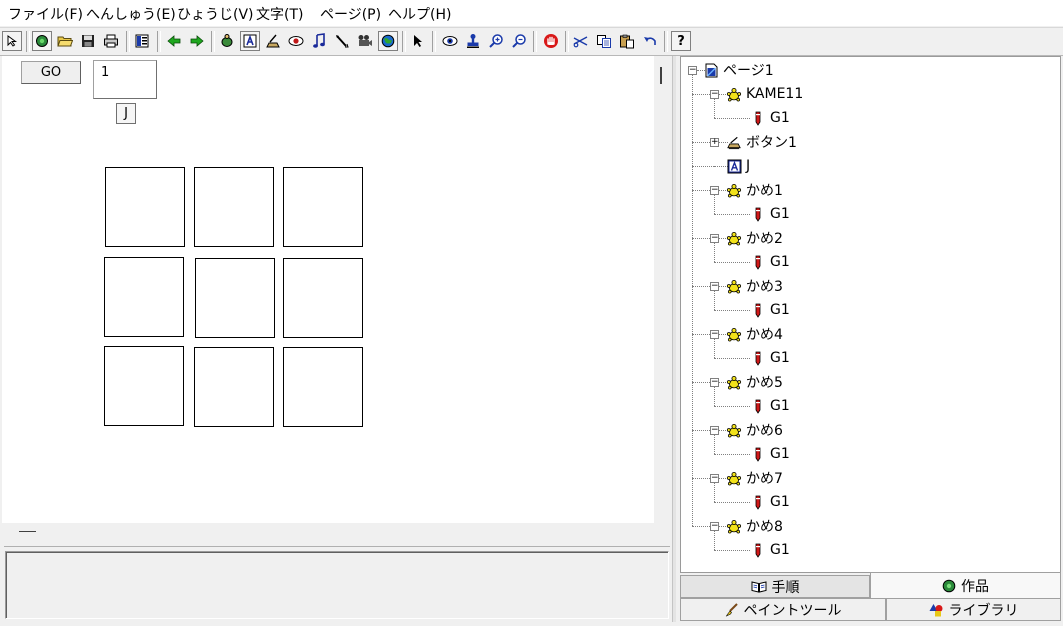 The image size is (1063, 626). I want to click on cut-scissors-icon, so click(581, 41).